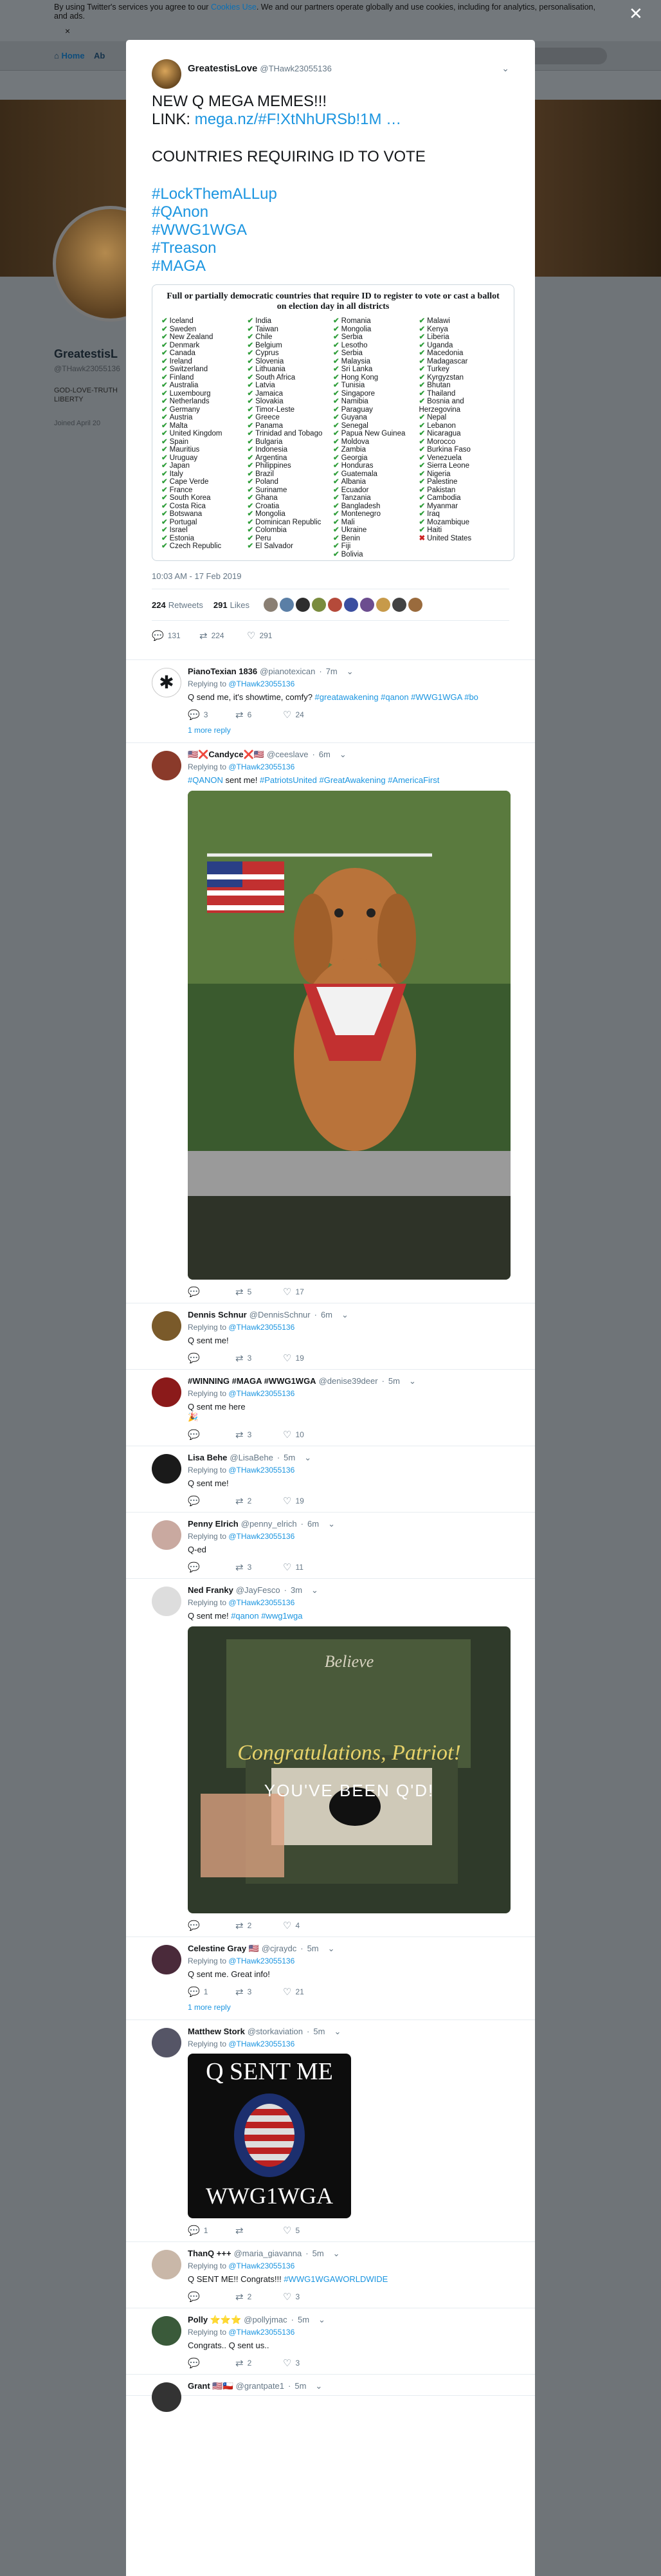 This screenshot has width=661, height=2576. What do you see at coordinates (270, 635) in the screenshot?
I see `like-button: ♡ 291` at bounding box center [270, 635].